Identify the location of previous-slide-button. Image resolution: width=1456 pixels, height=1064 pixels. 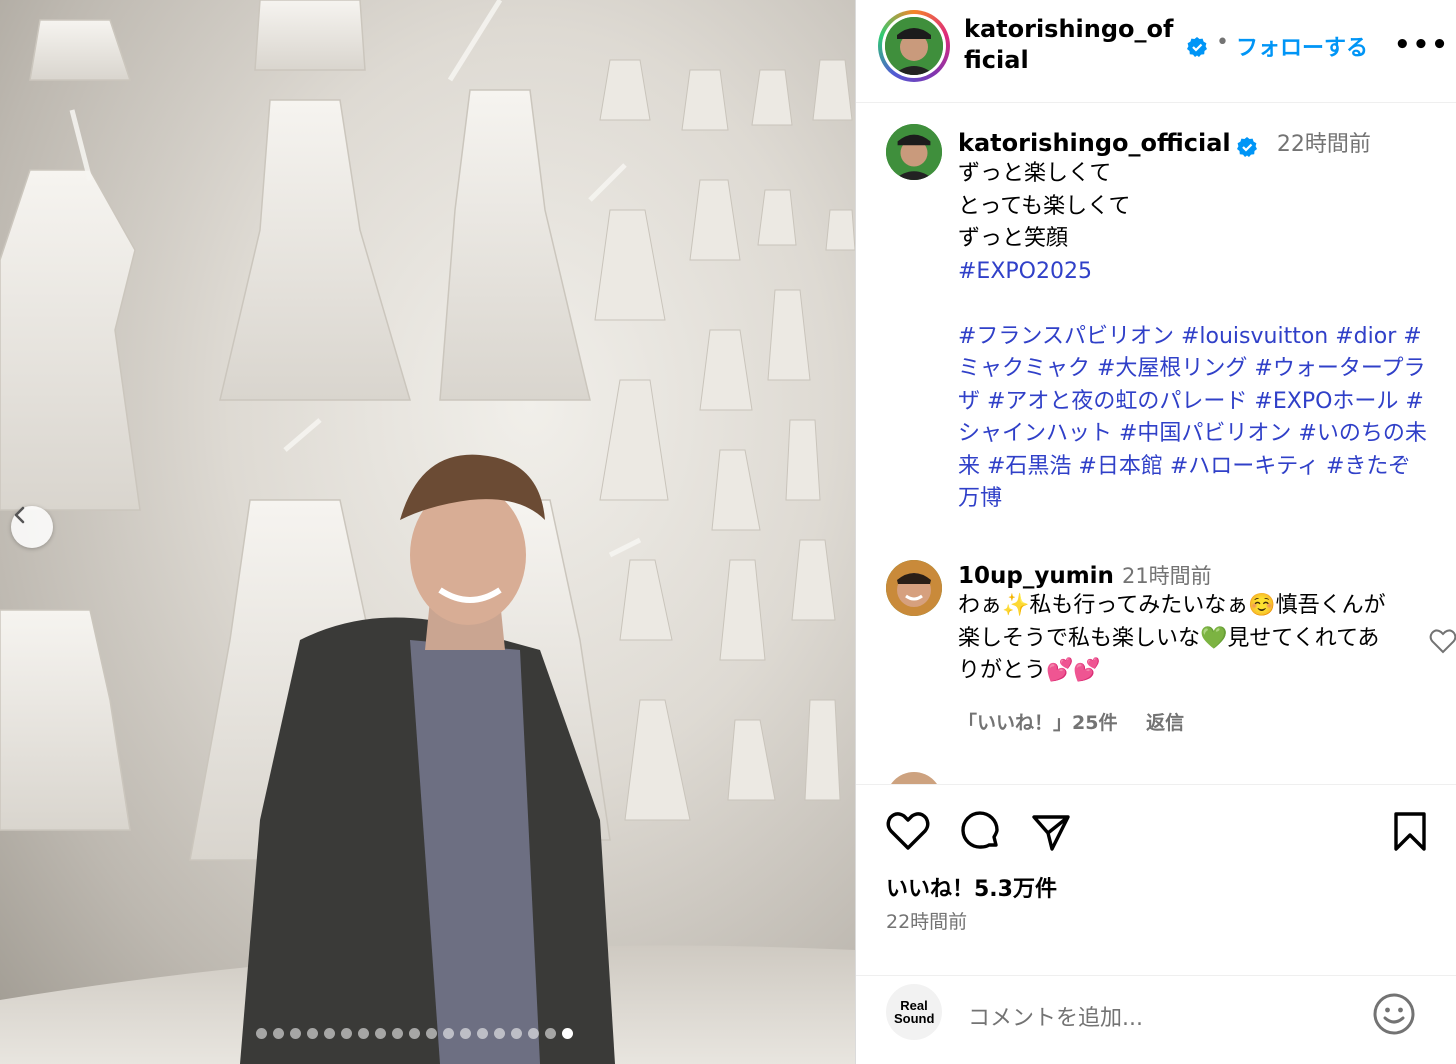
(32, 527).